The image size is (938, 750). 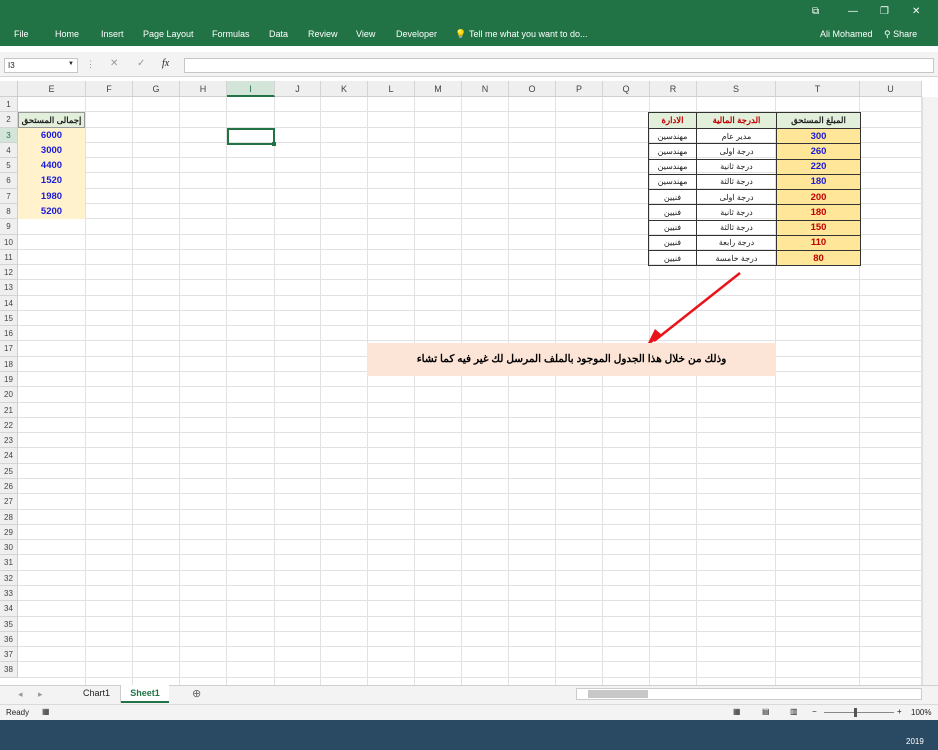 I want to click on column-header-g: G, so click(x=156, y=89).